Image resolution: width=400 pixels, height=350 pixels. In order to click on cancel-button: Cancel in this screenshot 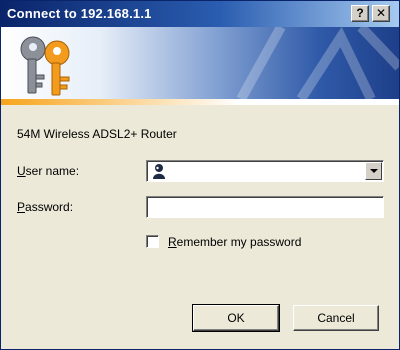, I will do `click(336, 318)`.